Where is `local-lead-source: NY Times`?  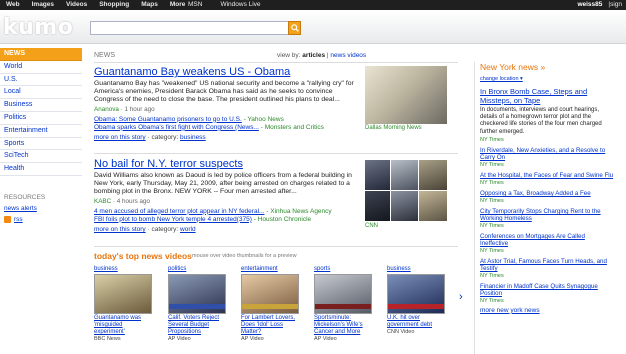
local-lead-source: NY Times is located at coordinates (492, 139).